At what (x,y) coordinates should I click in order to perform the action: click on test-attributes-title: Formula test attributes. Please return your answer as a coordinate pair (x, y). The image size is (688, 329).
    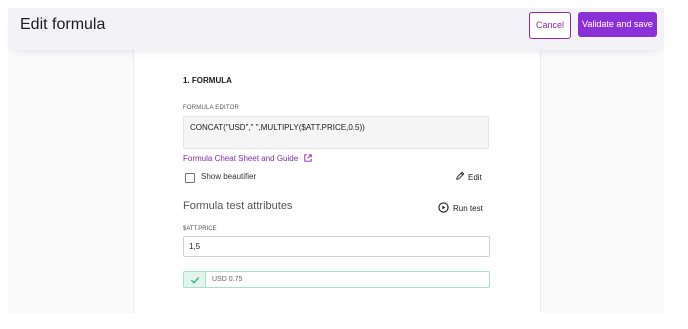
    Looking at the image, I should click on (238, 206).